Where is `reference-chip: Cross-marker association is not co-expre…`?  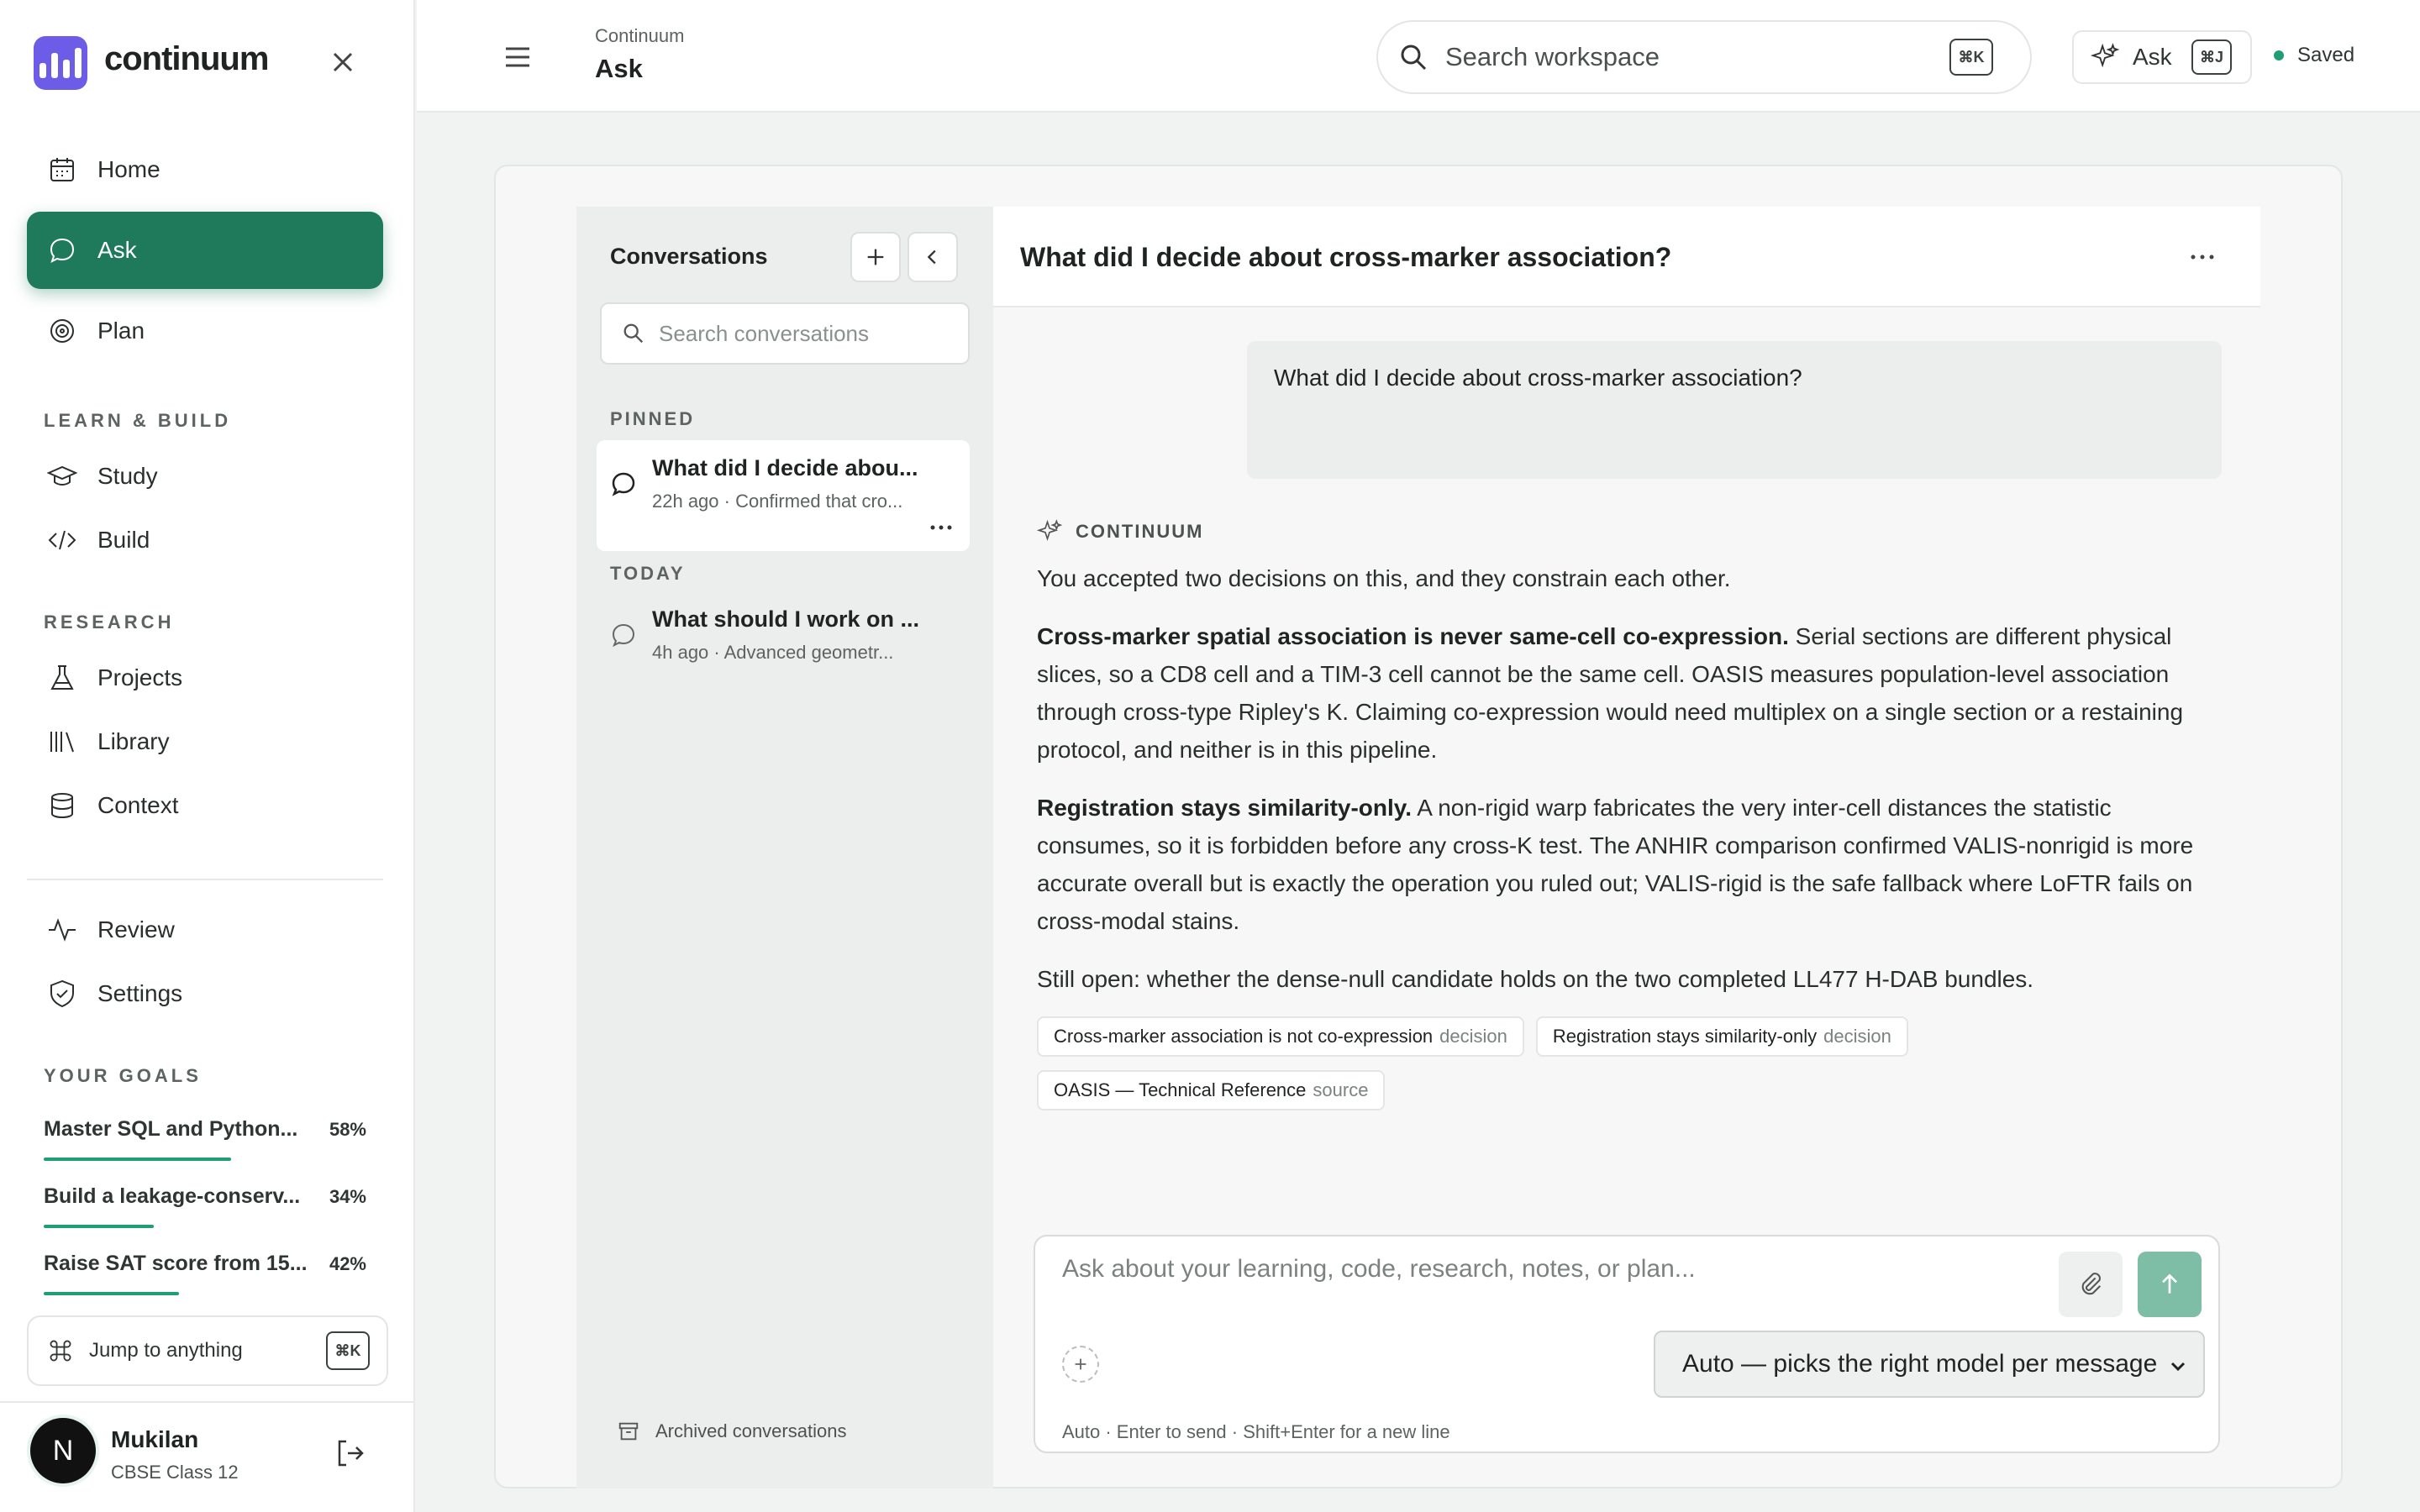 reference-chip: Cross-marker association is not co-expre… is located at coordinates (1281, 1036).